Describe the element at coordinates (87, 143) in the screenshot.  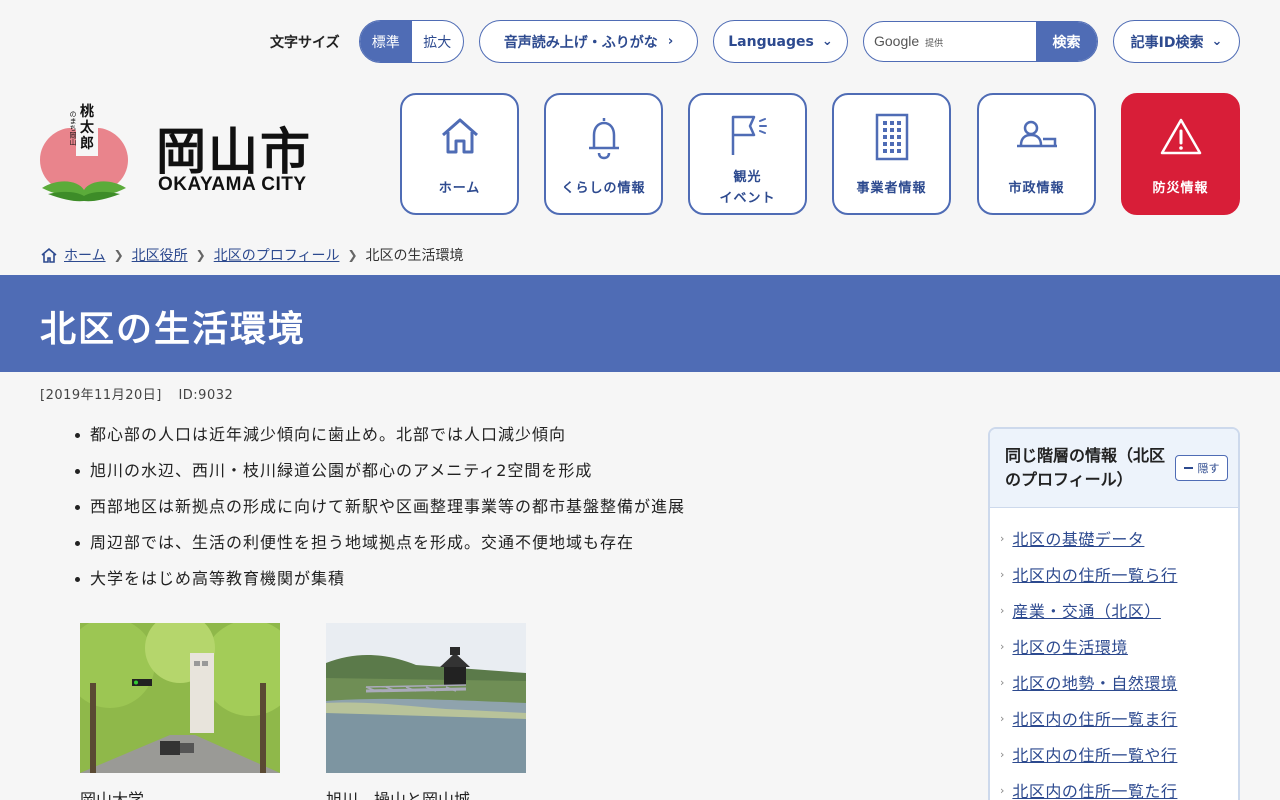
I see `svg-text: 郎` at that location.